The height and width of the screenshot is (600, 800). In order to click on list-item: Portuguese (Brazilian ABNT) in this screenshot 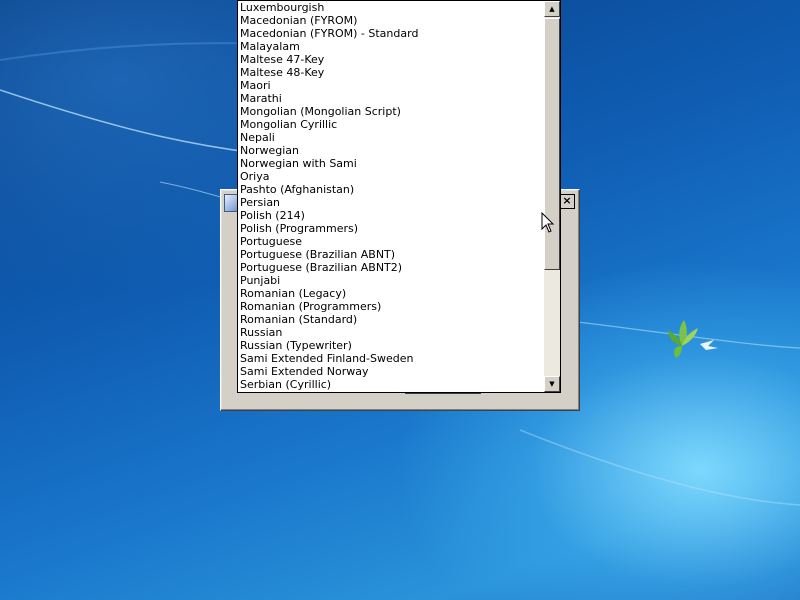, I will do `click(390, 254)`.